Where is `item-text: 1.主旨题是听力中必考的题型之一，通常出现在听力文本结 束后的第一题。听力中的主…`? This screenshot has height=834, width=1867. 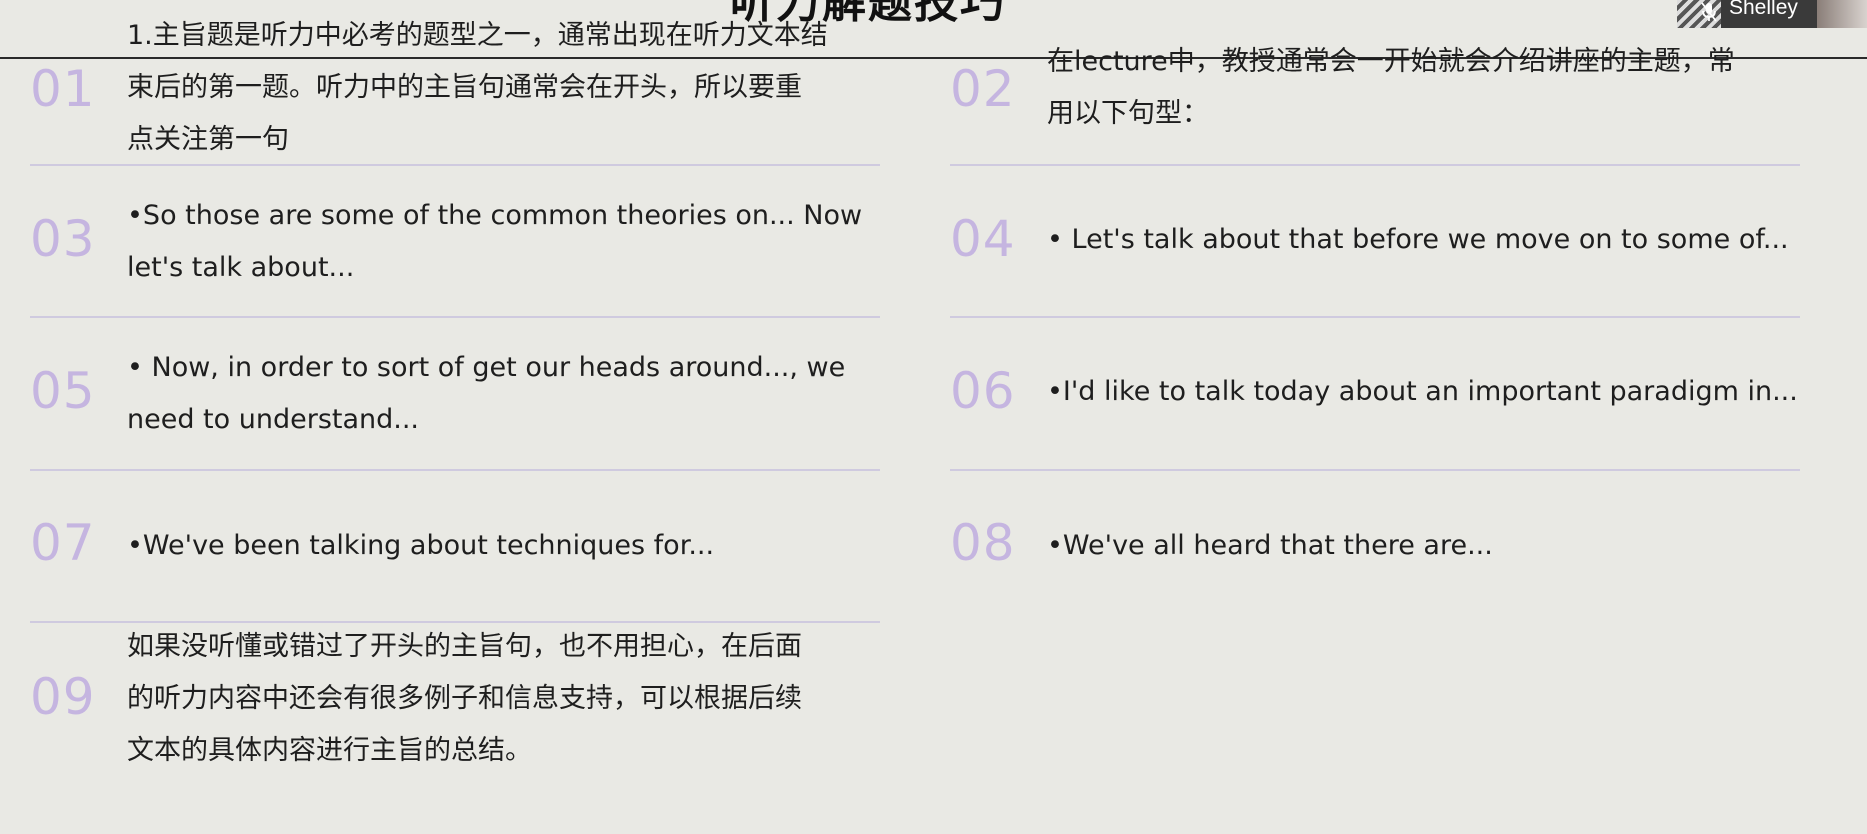
item-text: 1.主旨题是听力中必考的题型之一，通常出现在听力文本结 束后的第一题。听力中的主… is located at coordinates (477, 87).